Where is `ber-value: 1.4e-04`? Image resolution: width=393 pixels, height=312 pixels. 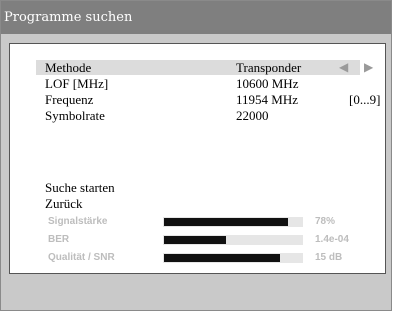 ber-value: 1.4e-04 is located at coordinates (332, 239).